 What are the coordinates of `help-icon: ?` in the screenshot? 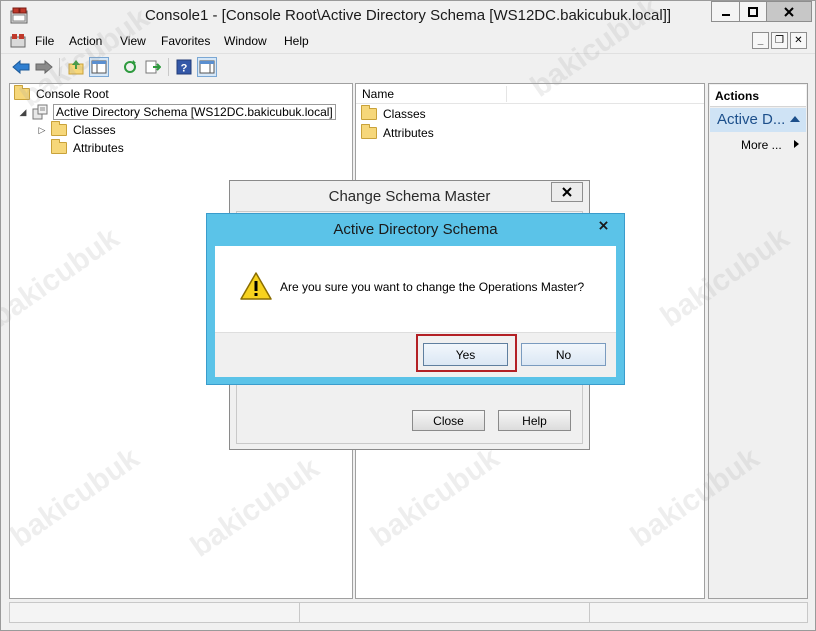 It's located at (184, 67).